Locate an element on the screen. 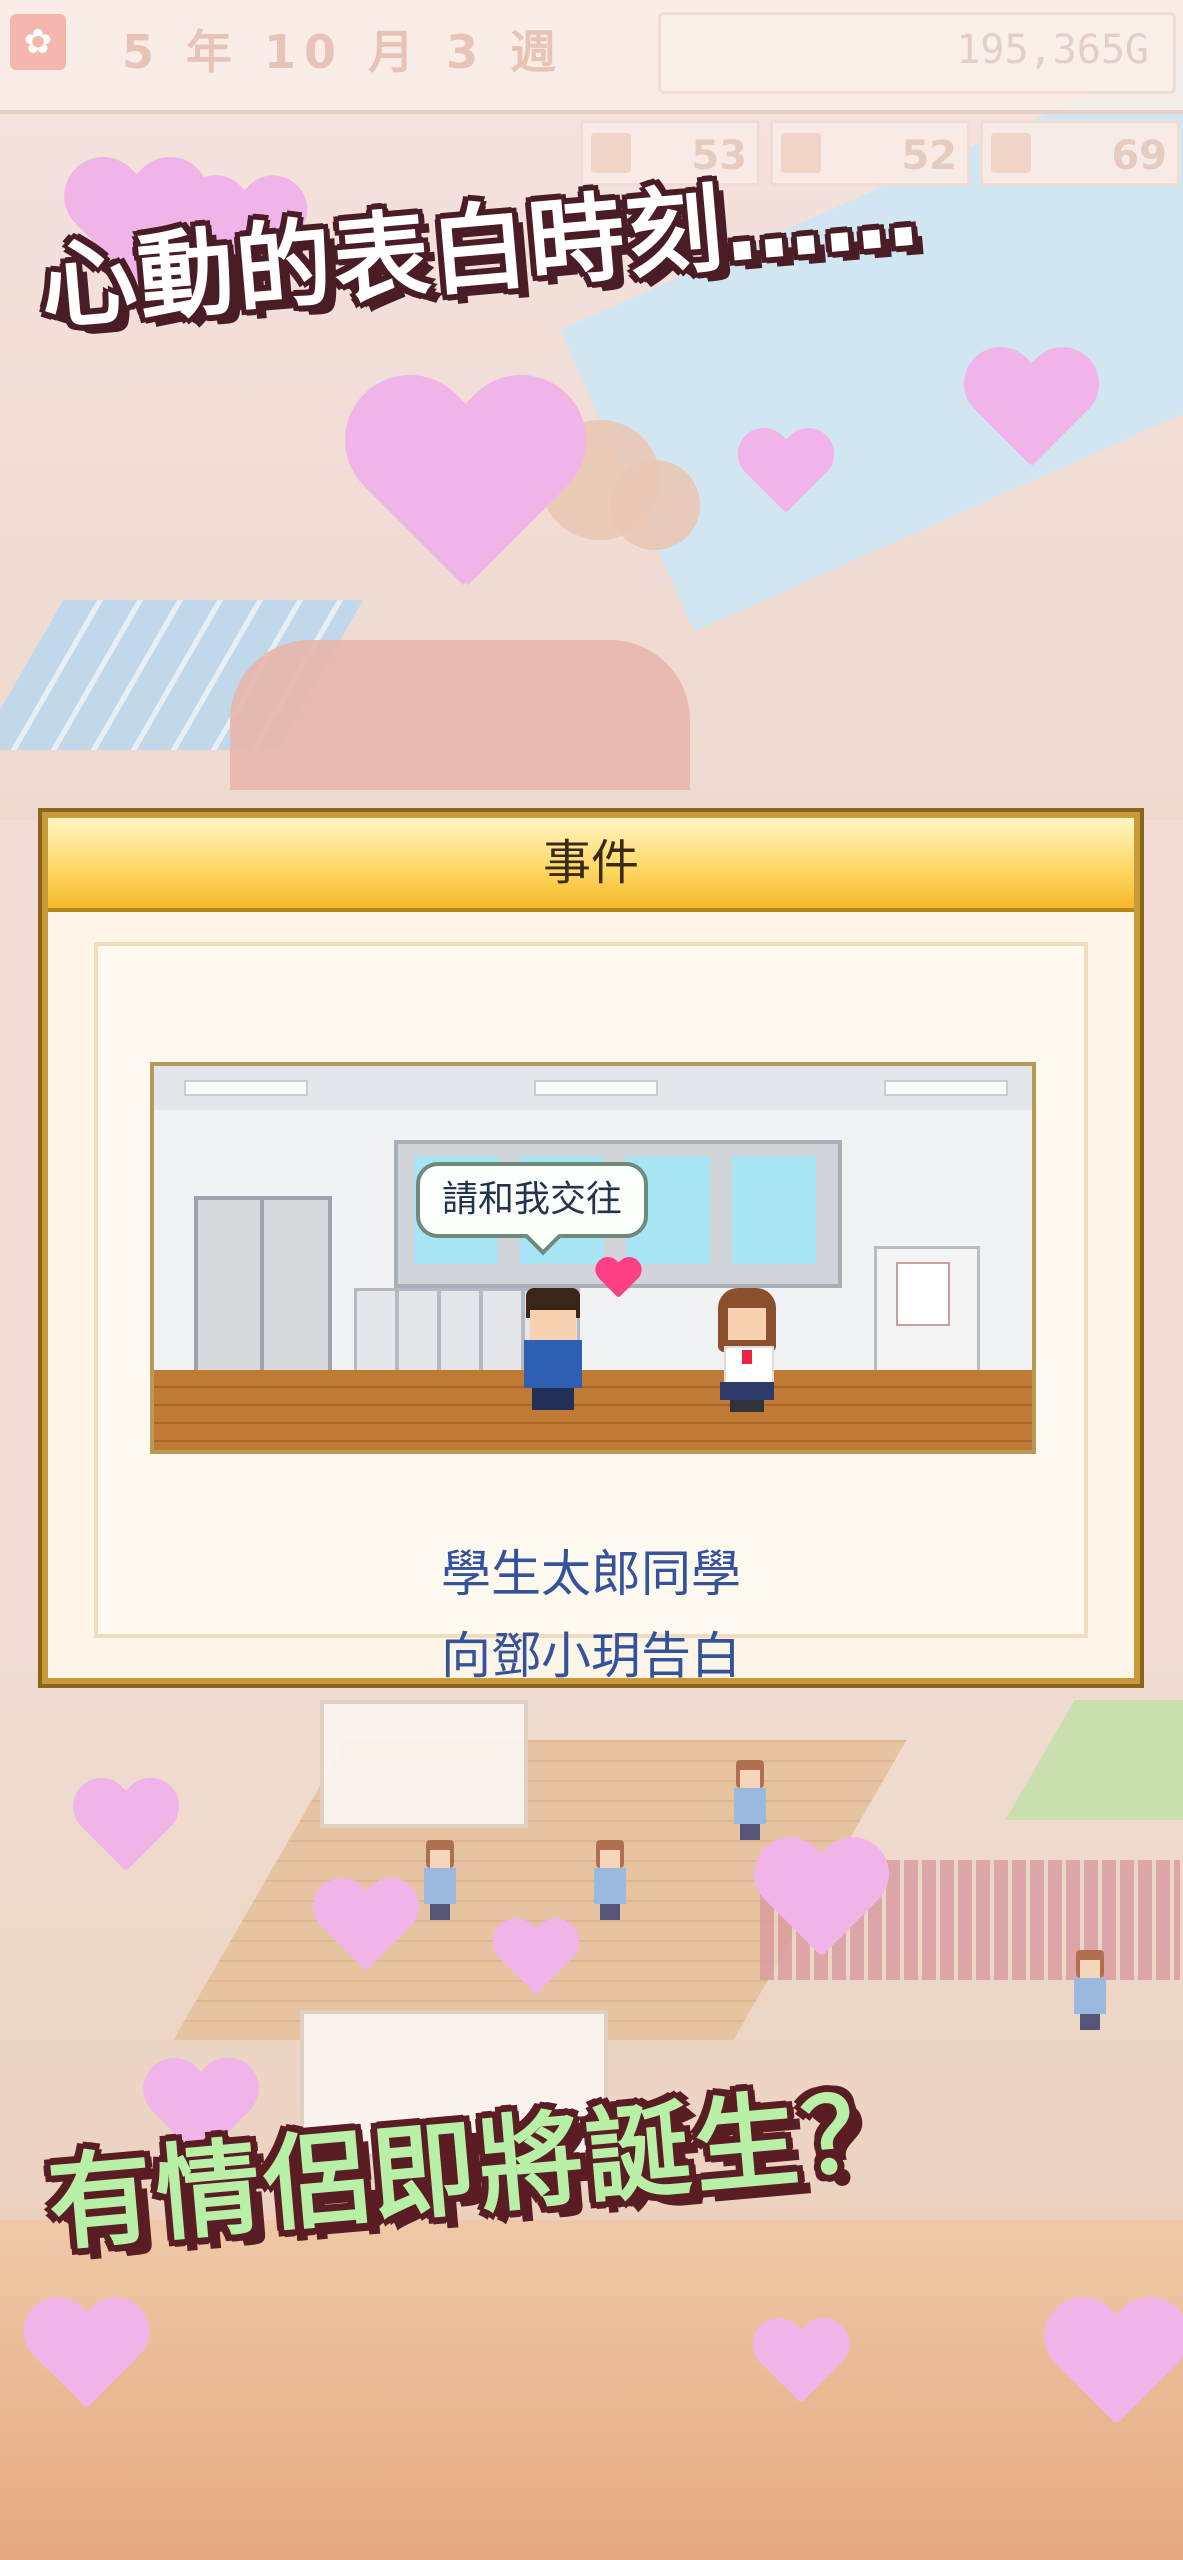 The image size is (1183, 2560). event-dialog-title: 事件 is located at coordinates (590, 863).